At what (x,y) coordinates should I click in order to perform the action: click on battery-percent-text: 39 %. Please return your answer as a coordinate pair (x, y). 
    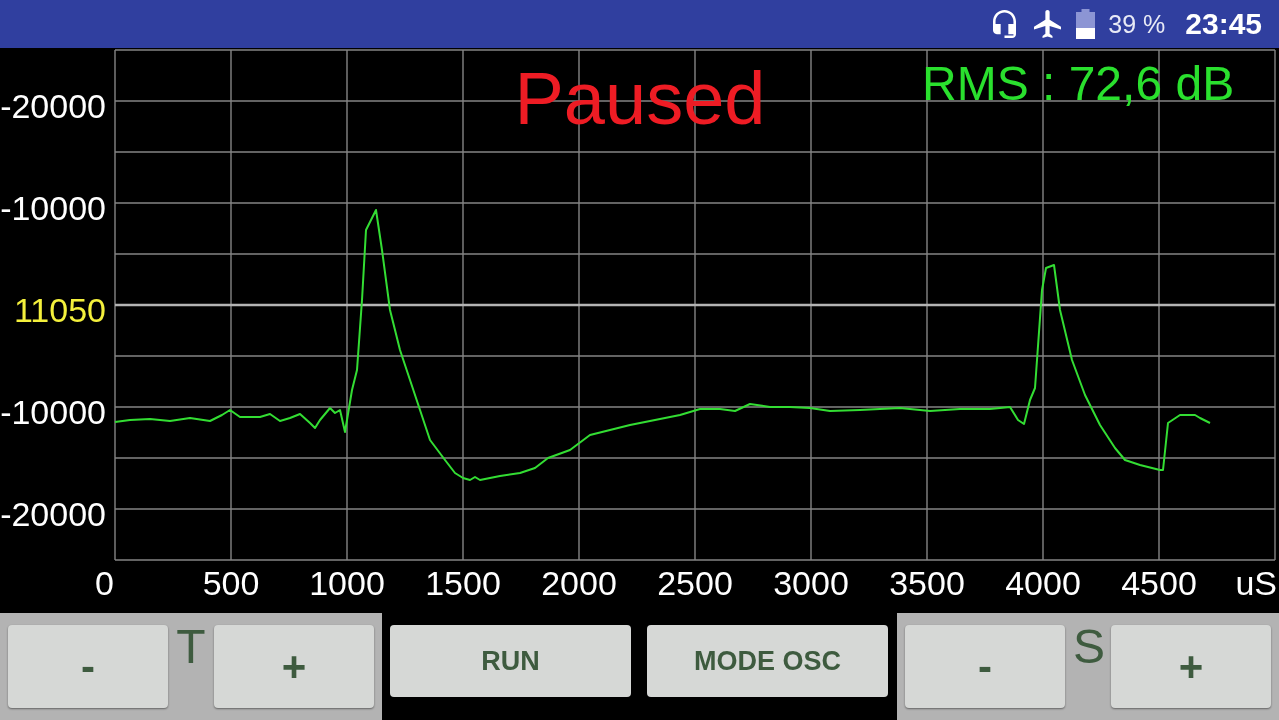
    Looking at the image, I should click on (1137, 24).